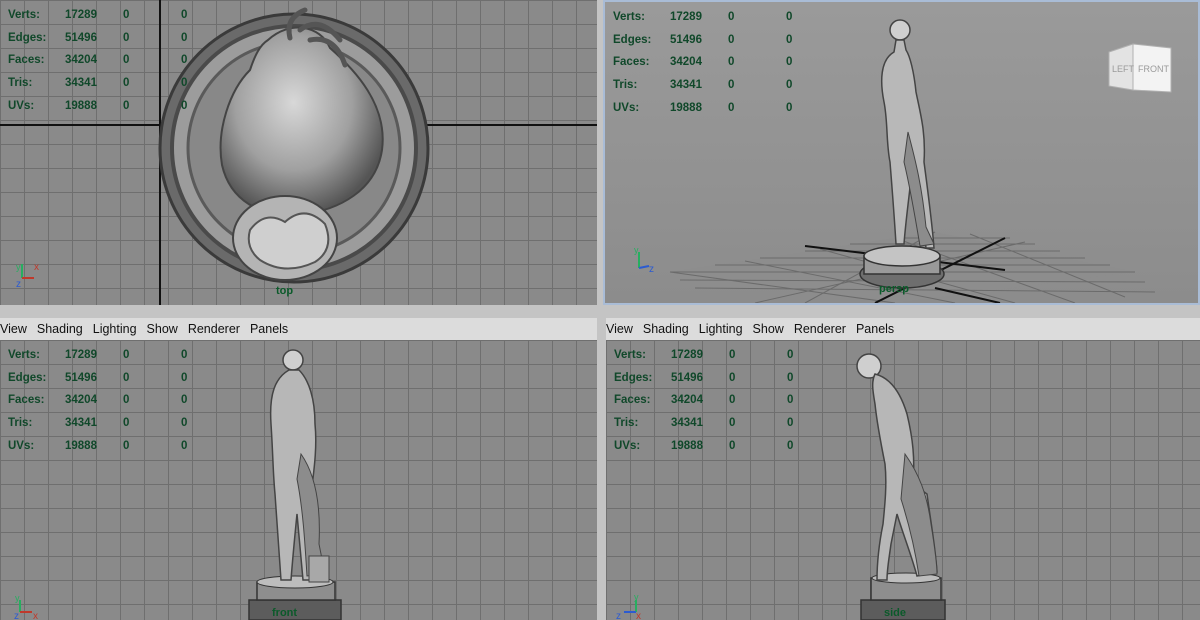 The width and height of the screenshot is (1200, 620). What do you see at coordinates (35, 615) in the screenshot?
I see `axis-x-label: x` at bounding box center [35, 615].